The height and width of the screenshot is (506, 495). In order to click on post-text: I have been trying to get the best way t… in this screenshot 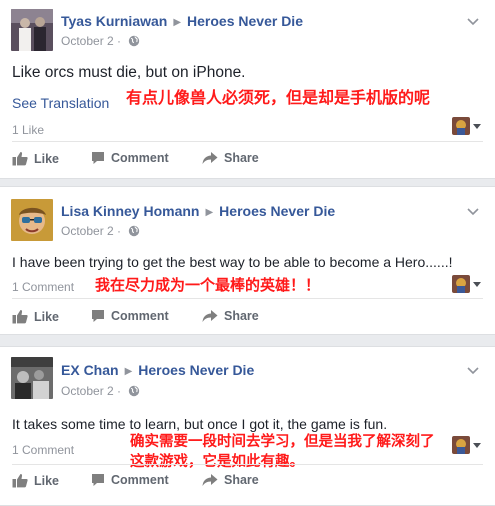, I will do `click(232, 262)`.